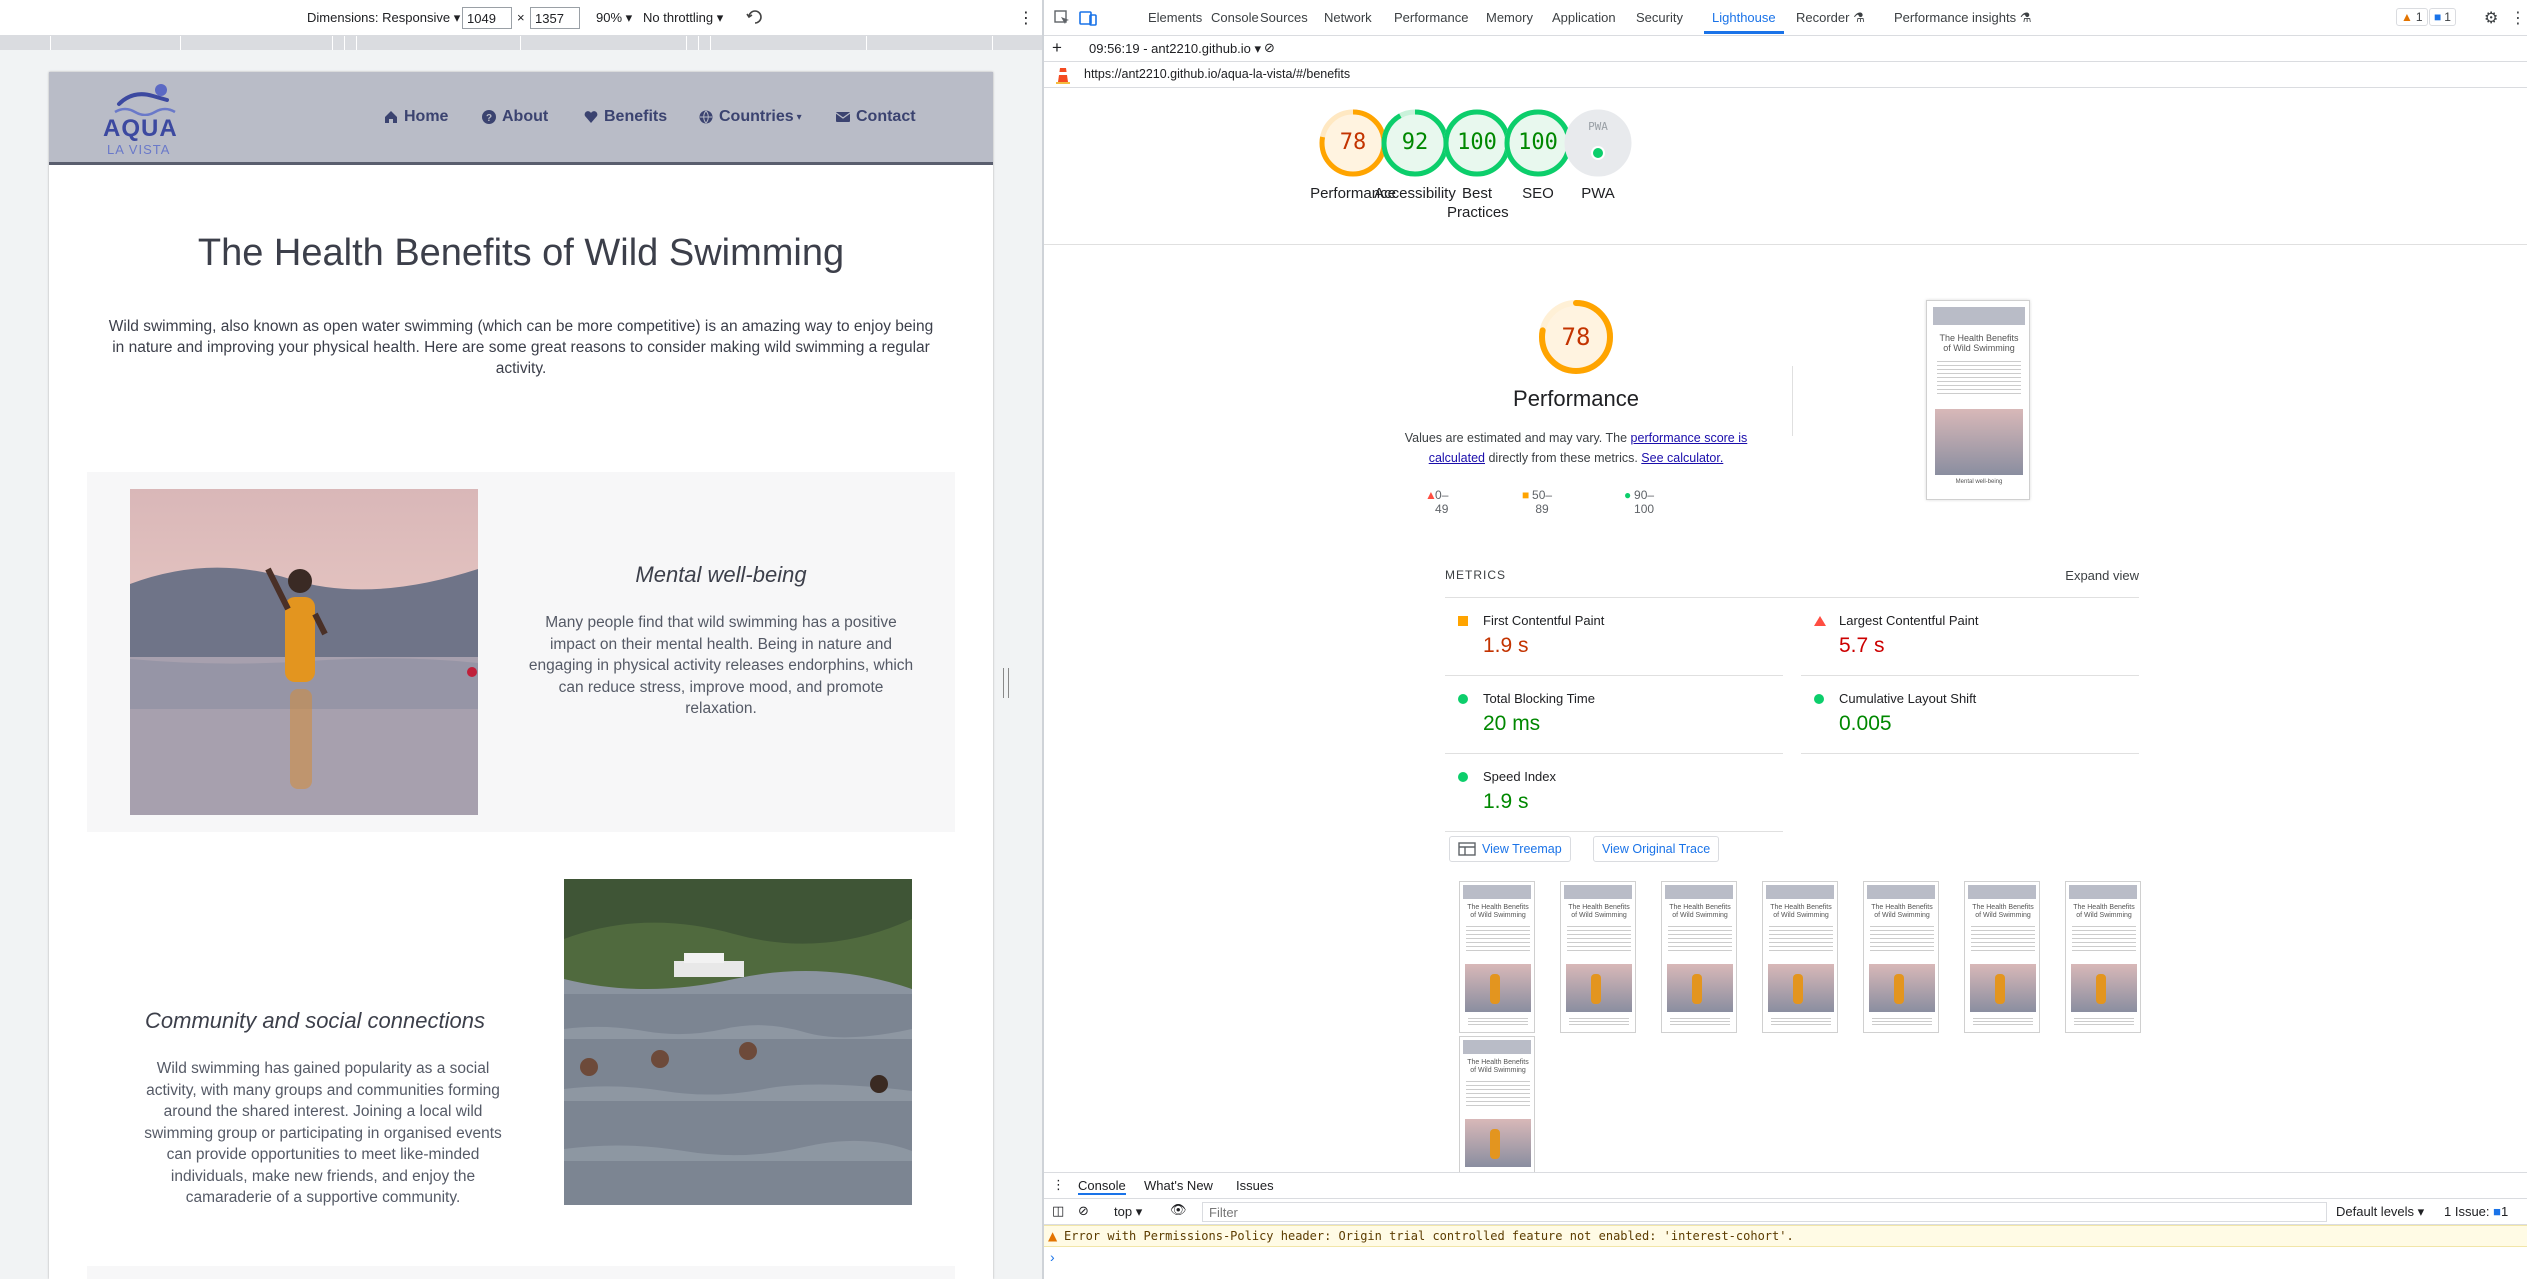  Describe the element at coordinates (2407, 17) in the screenshot. I see `warning-icon: ▲` at that location.